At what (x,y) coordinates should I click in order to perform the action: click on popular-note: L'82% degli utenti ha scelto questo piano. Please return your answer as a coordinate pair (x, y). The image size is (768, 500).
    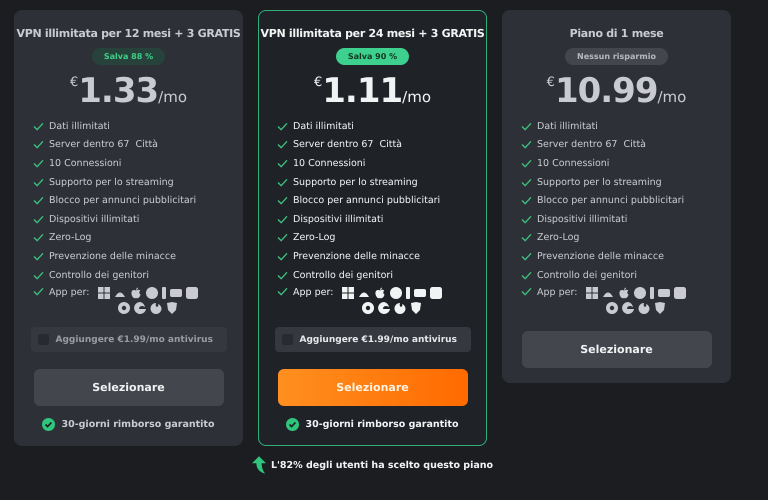
    Looking at the image, I should click on (382, 465).